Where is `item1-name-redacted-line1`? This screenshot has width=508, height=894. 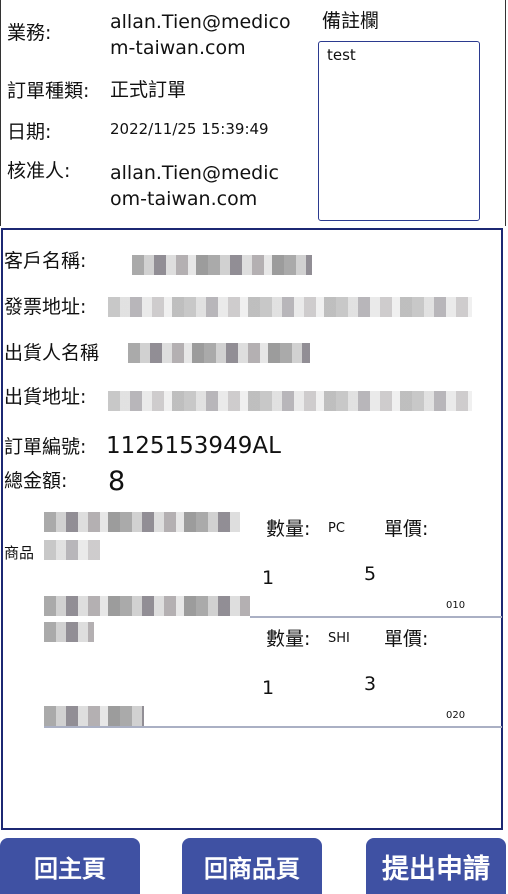 item1-name-redacted-line1 is located at coordinates (142, 522).